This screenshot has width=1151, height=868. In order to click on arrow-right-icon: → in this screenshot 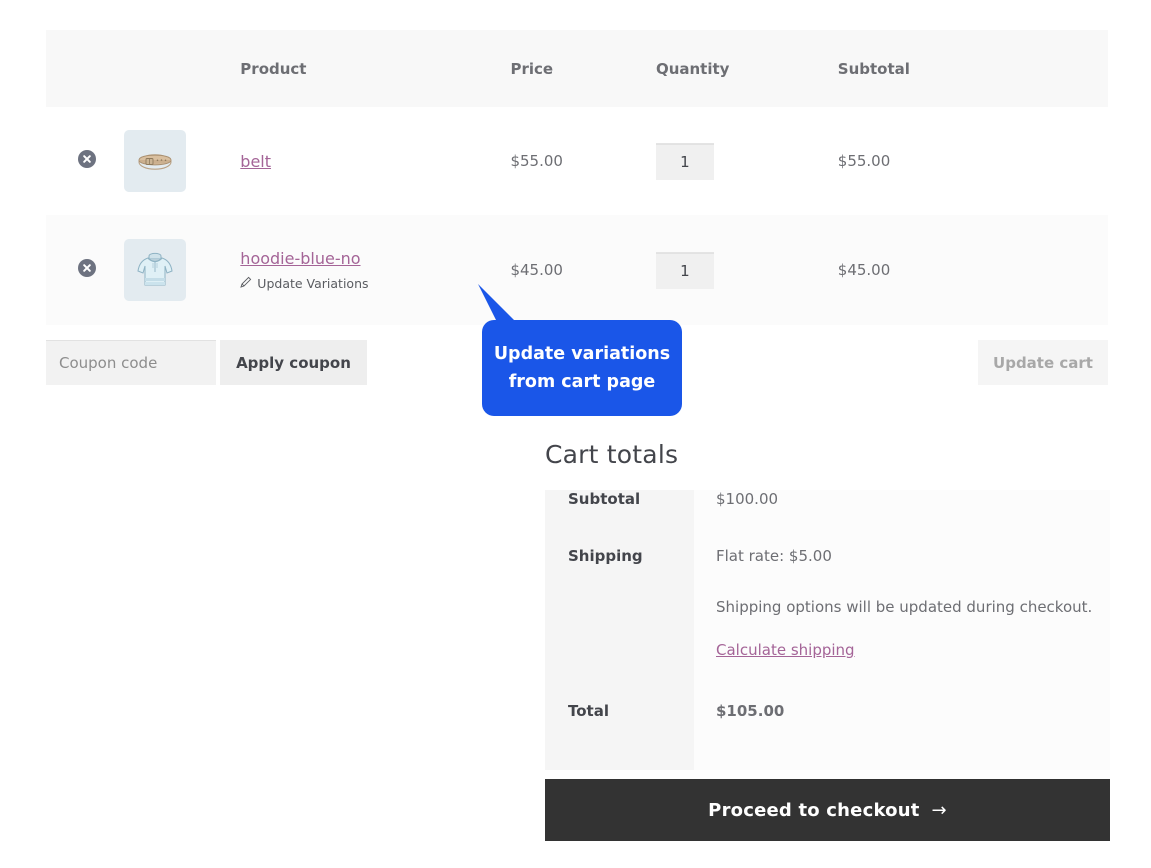, I will do `click(939, 810)`.